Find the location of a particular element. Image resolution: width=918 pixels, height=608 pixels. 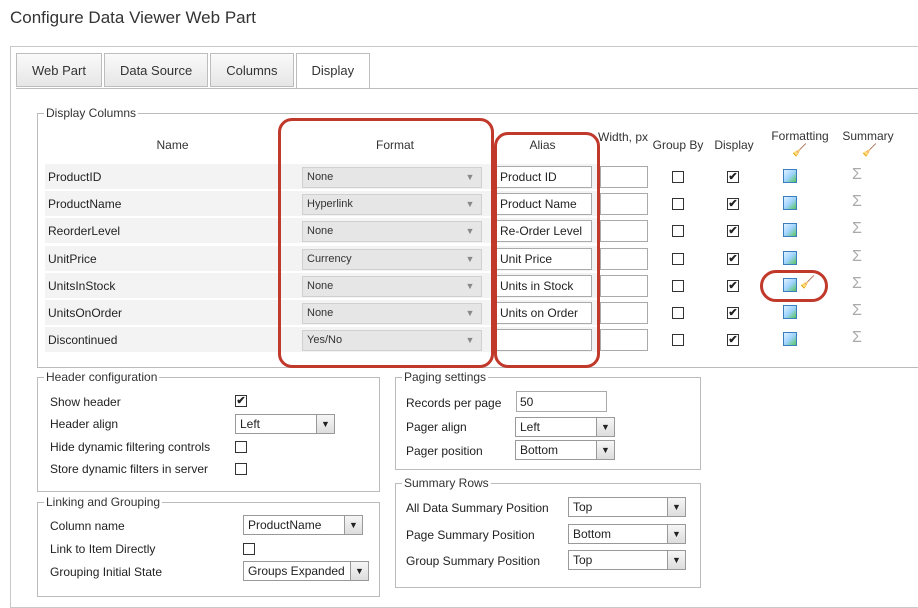

records-per-page-input: 50 is located at coordinates (561, 401).